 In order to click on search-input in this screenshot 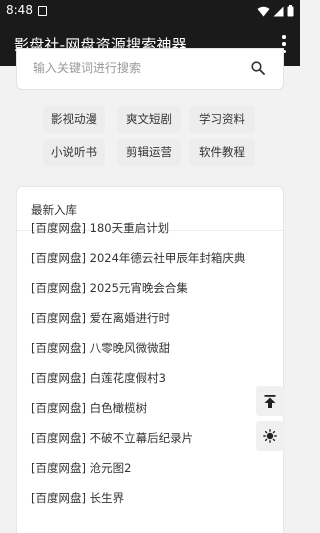, I will do `click(133, 68)`.